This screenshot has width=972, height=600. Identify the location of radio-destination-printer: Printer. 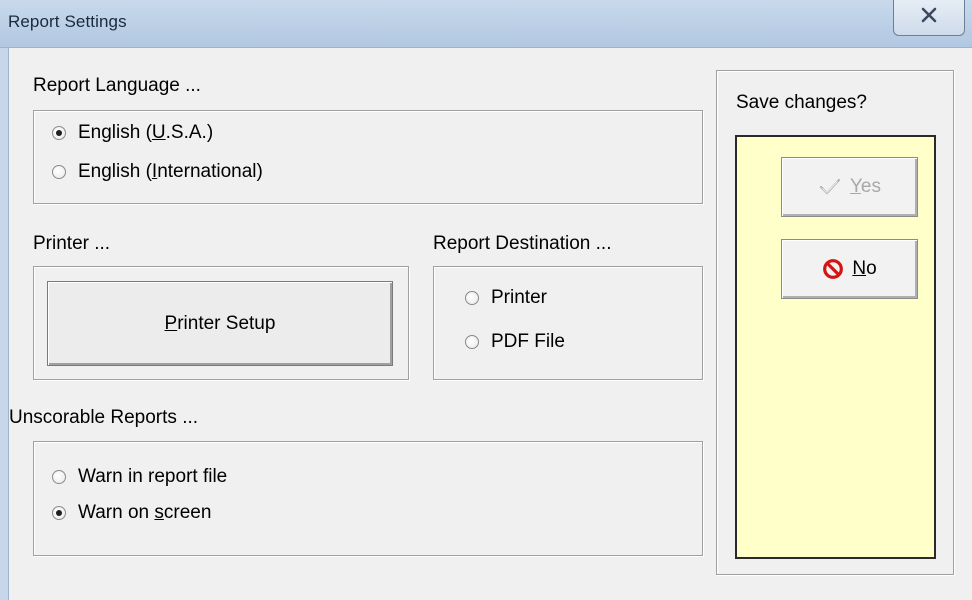
(506, 298).